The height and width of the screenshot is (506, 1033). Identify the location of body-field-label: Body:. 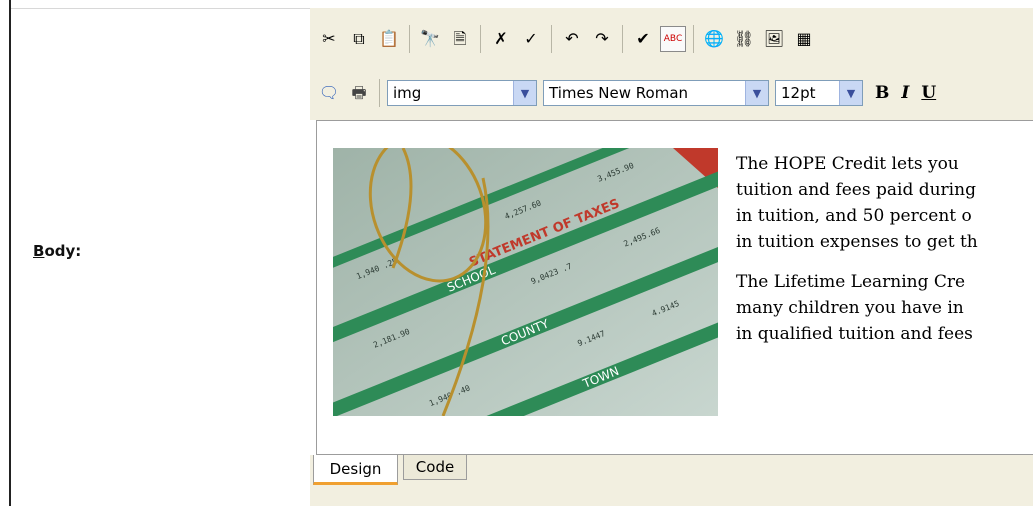
(57, 251).